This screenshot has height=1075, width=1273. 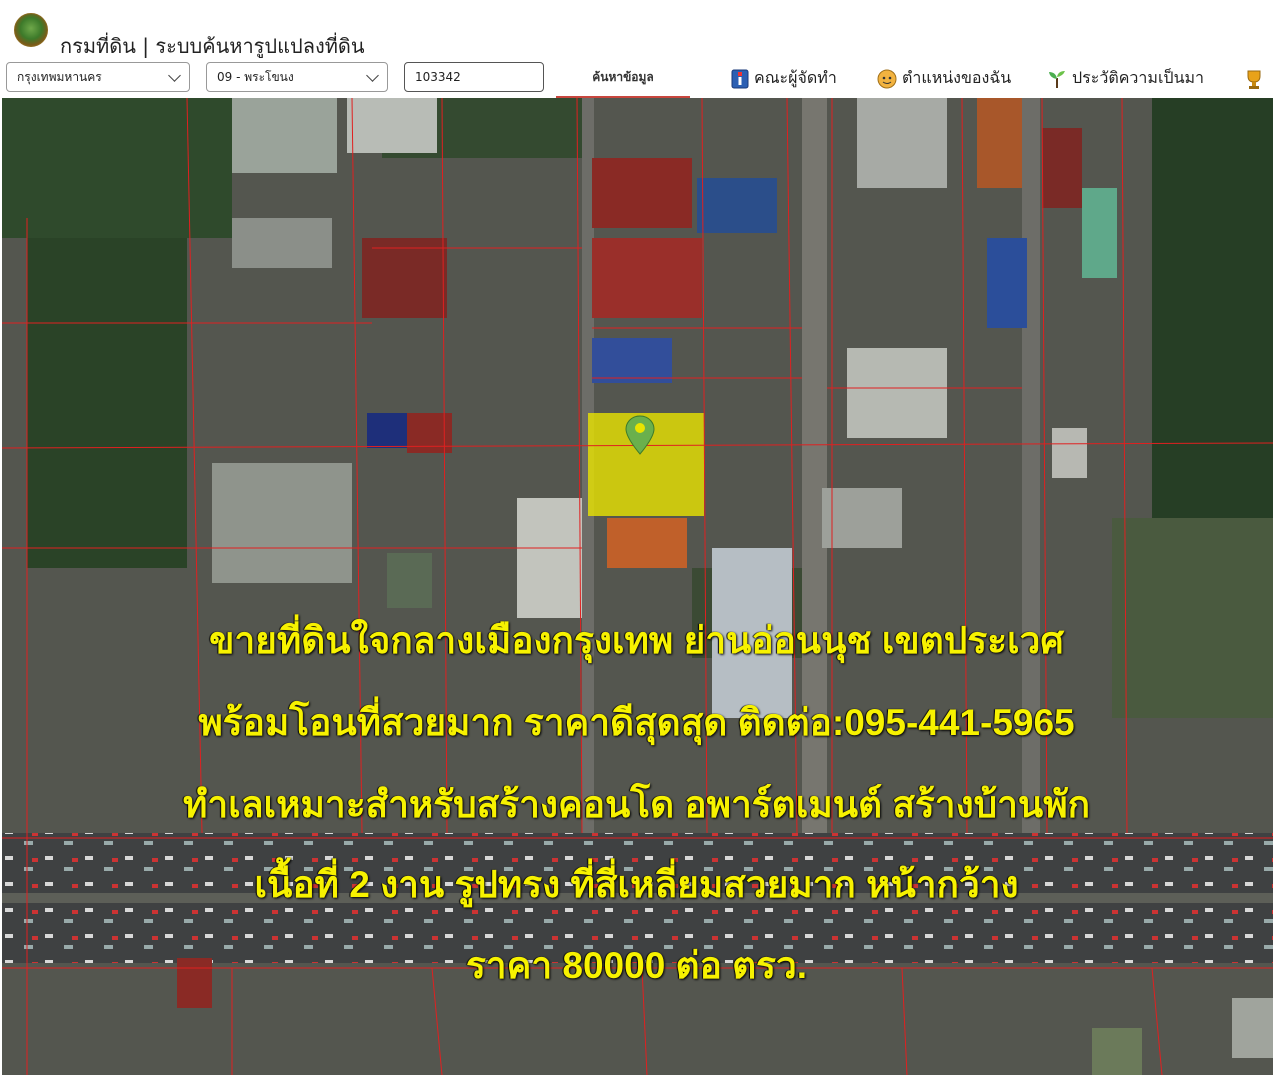 I want to click on nav-team-label: คณะผู้จัดทำ, so click(x=795, y=77).